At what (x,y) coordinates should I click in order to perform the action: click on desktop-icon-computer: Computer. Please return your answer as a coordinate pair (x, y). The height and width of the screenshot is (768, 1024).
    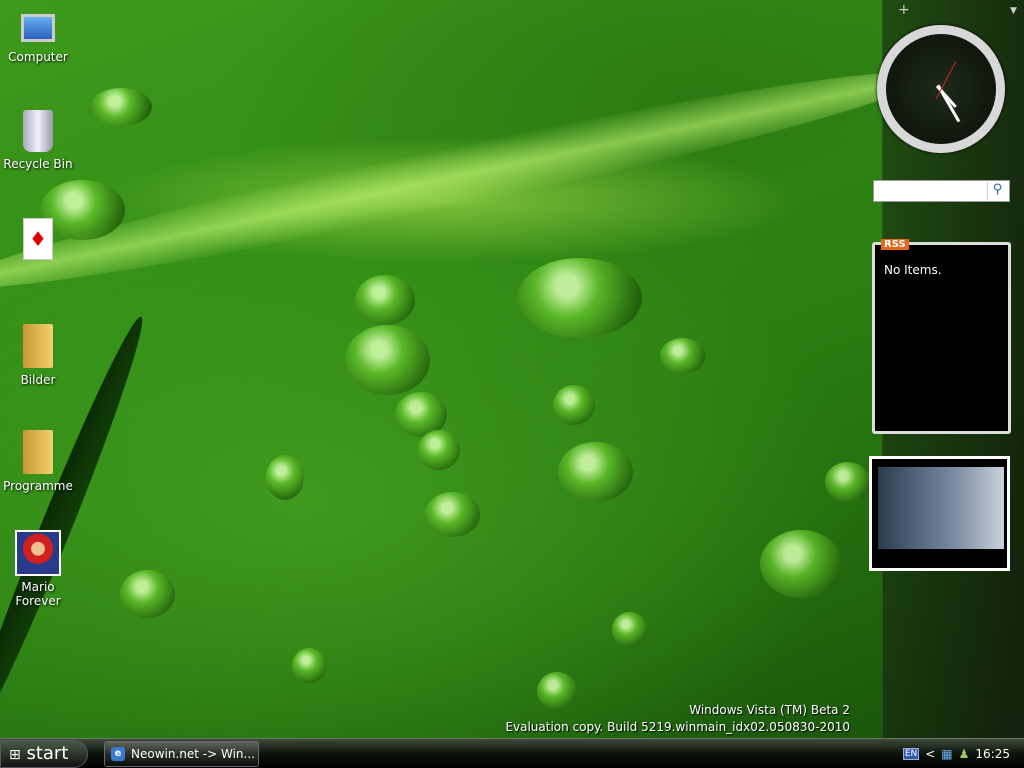
    Looking at the image, I should click on (38, 39).